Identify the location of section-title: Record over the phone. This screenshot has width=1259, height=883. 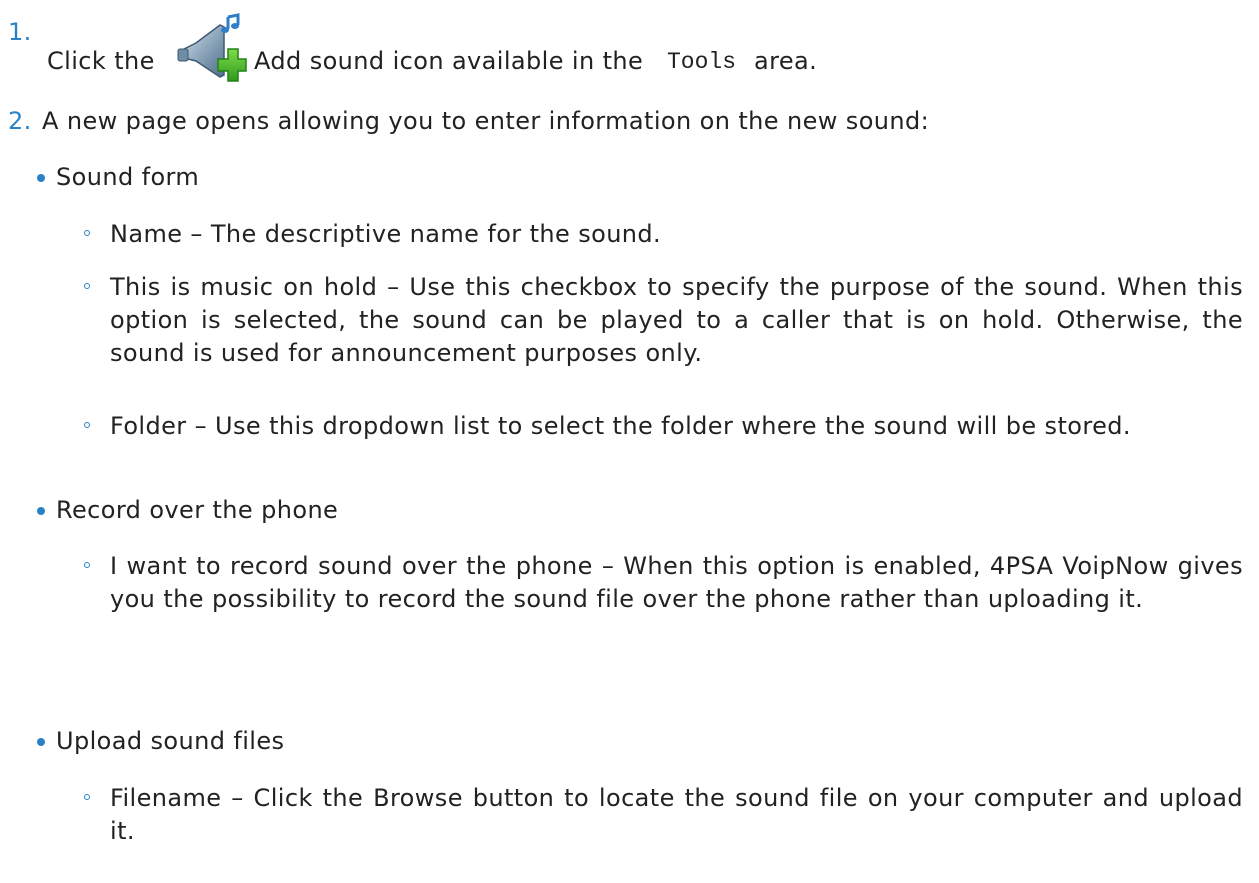
(197, 510).